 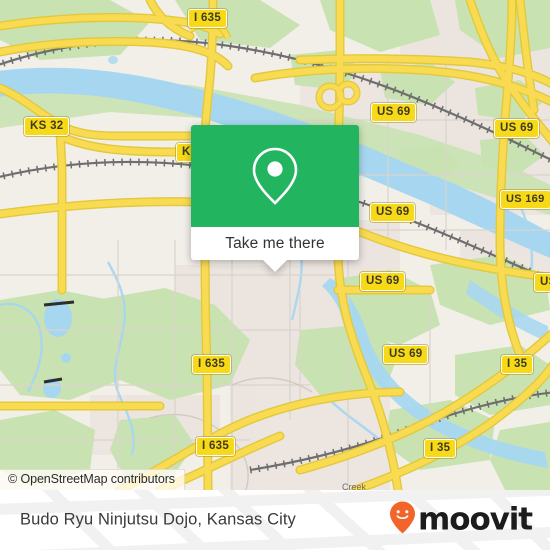 I want to click on highway-shield: KS 32, so click(x=47, y=126).